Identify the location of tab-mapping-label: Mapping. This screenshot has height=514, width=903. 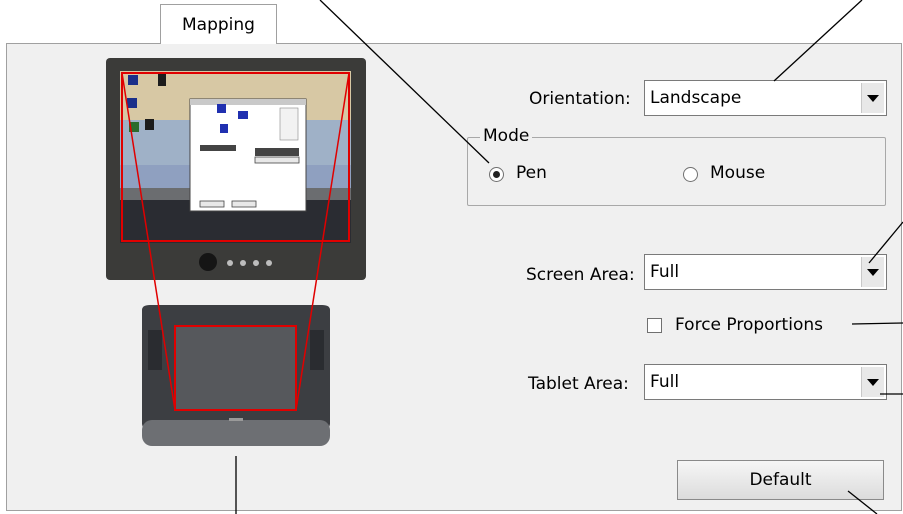
(218, 24).